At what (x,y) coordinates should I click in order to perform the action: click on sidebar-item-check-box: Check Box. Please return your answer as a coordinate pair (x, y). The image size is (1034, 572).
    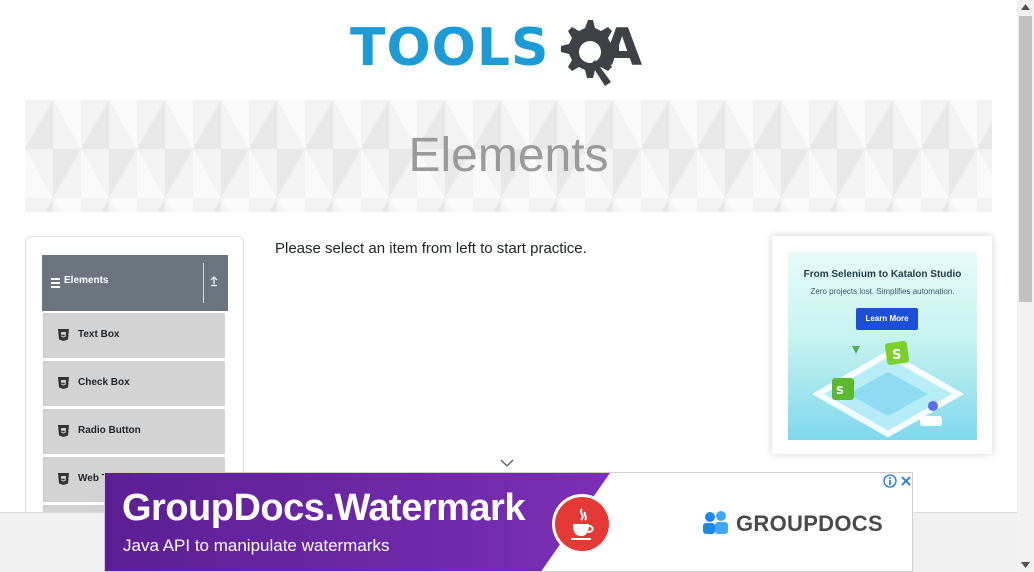
    Looking at the image, I should click on (134, 383).